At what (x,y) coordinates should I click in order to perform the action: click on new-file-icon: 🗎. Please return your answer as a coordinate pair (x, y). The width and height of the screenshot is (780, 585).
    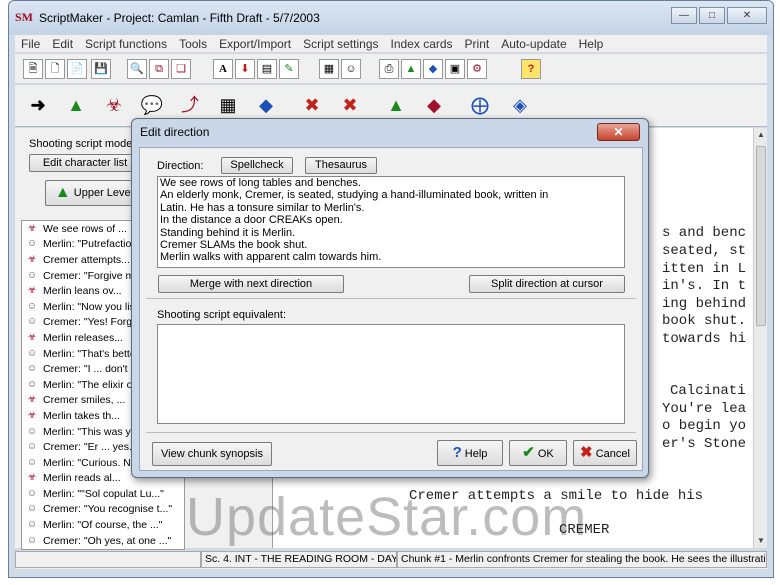
    Looking at the image, I should click on (33, 69).